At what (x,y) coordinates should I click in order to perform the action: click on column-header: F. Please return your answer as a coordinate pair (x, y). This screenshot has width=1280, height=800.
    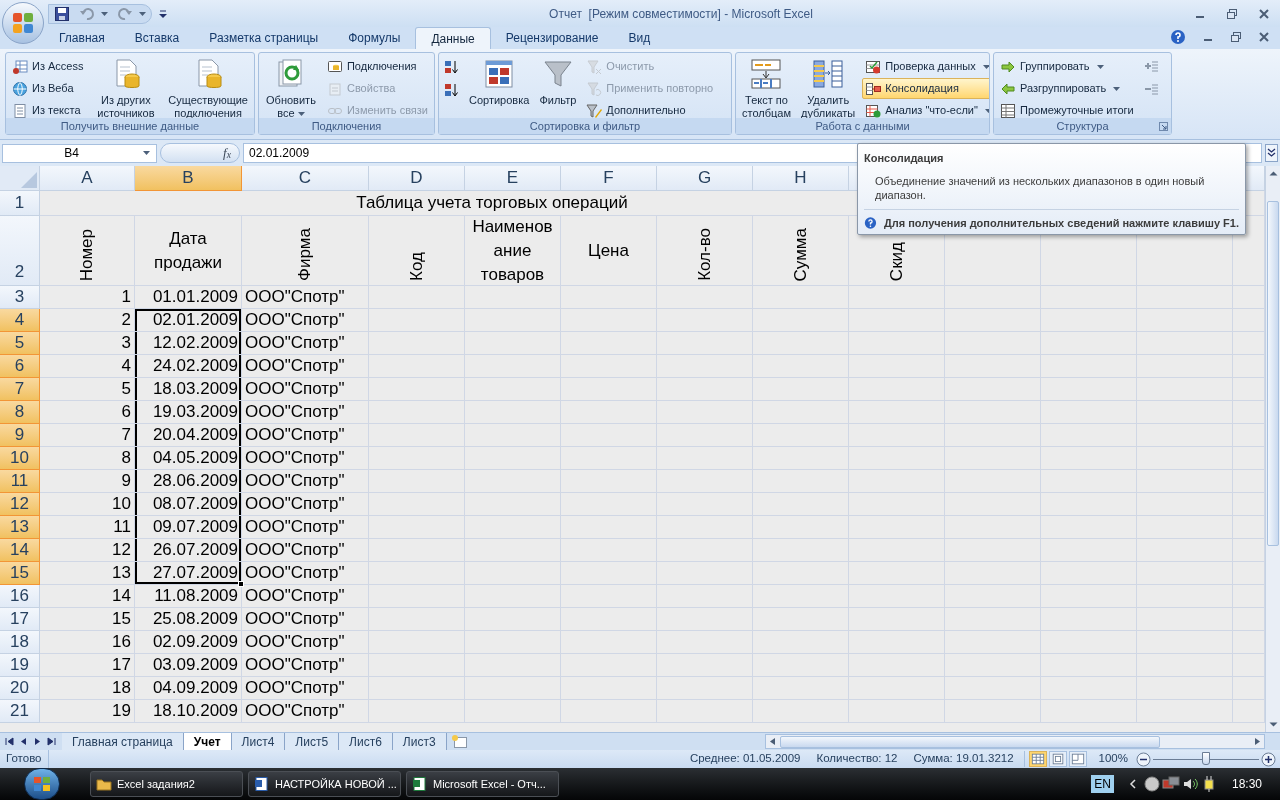
    Looking at the image, I should click on (609, 178).